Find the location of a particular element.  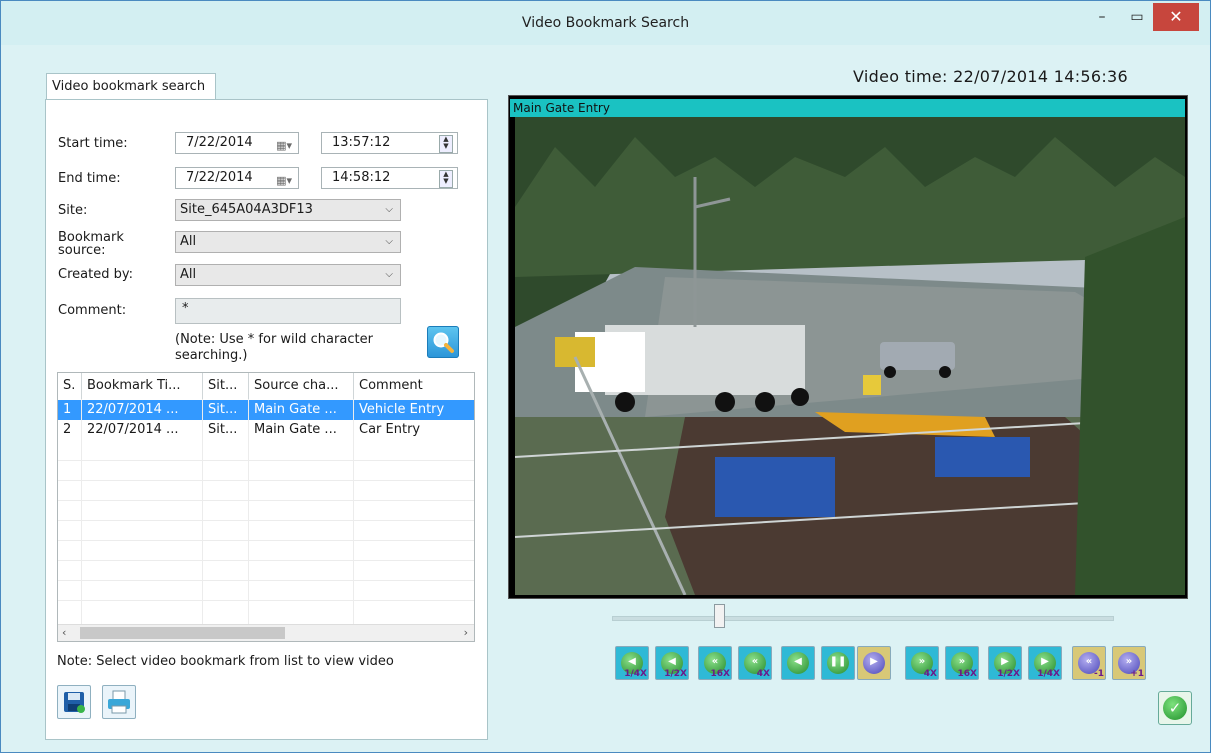

bookmark-source-dropdown: All ⌵ is located at coordinates (288, 242).